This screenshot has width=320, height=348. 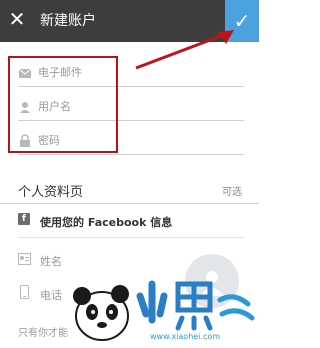 What do you see at coordinates (185, 336) in the screenshot?
I see `watermark-url: www.xiaohei.com` at bounding box center [185, 336].